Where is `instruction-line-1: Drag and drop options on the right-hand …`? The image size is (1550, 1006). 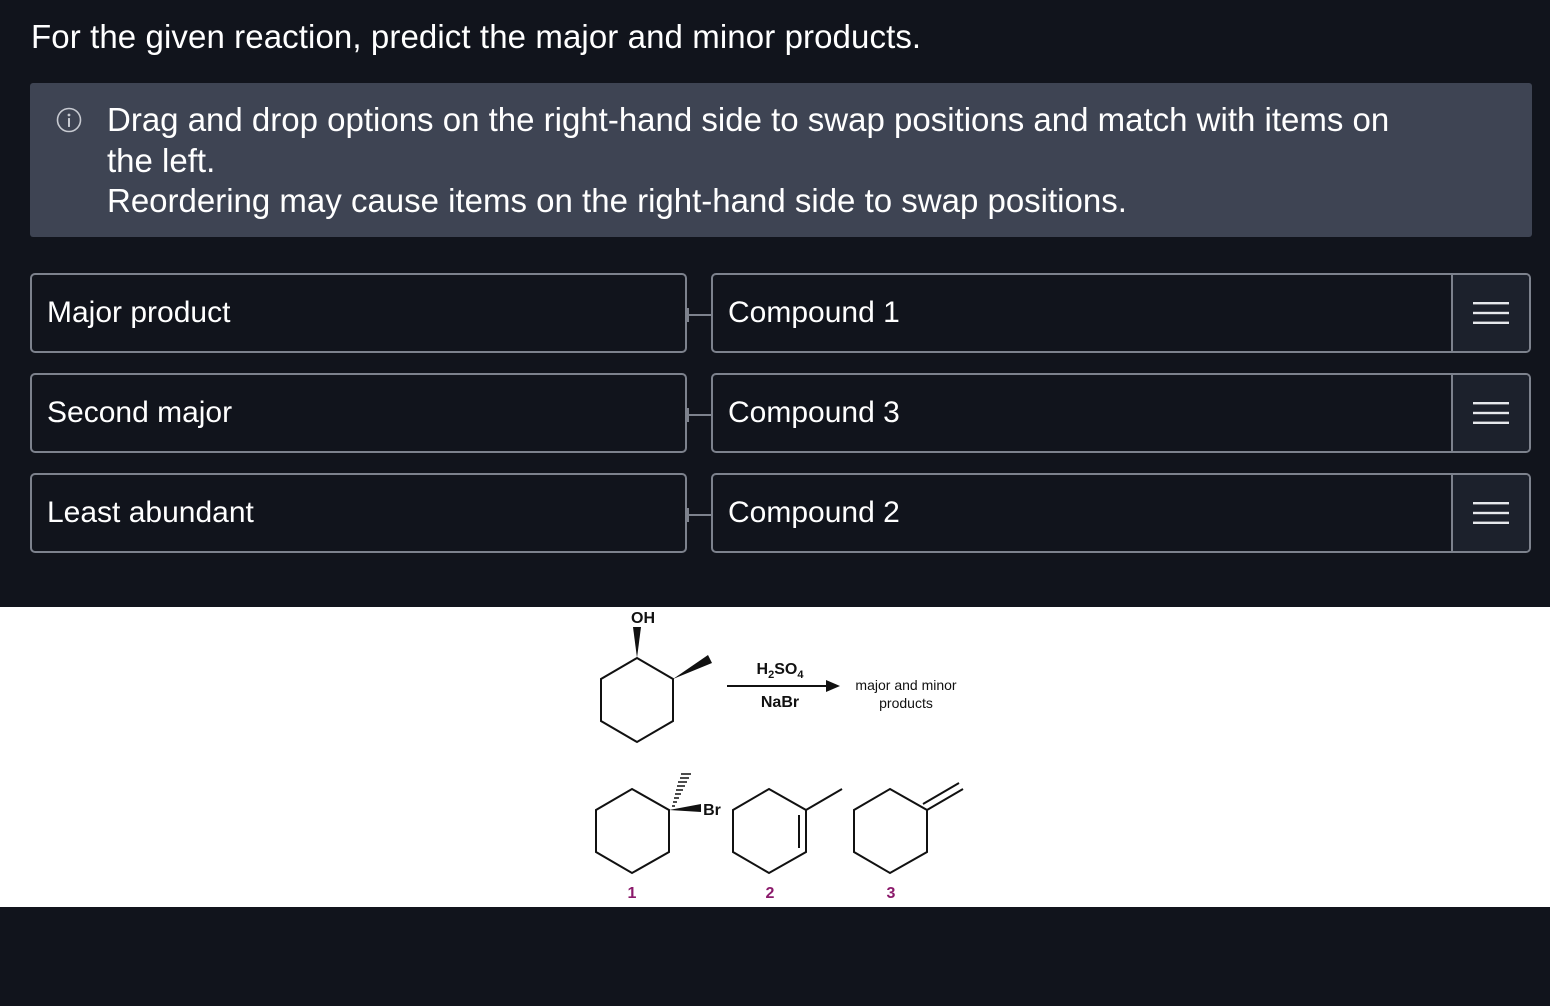 instruction-line-1: Drag and drop options on the right-hand … is located at coordinates (748, 119).